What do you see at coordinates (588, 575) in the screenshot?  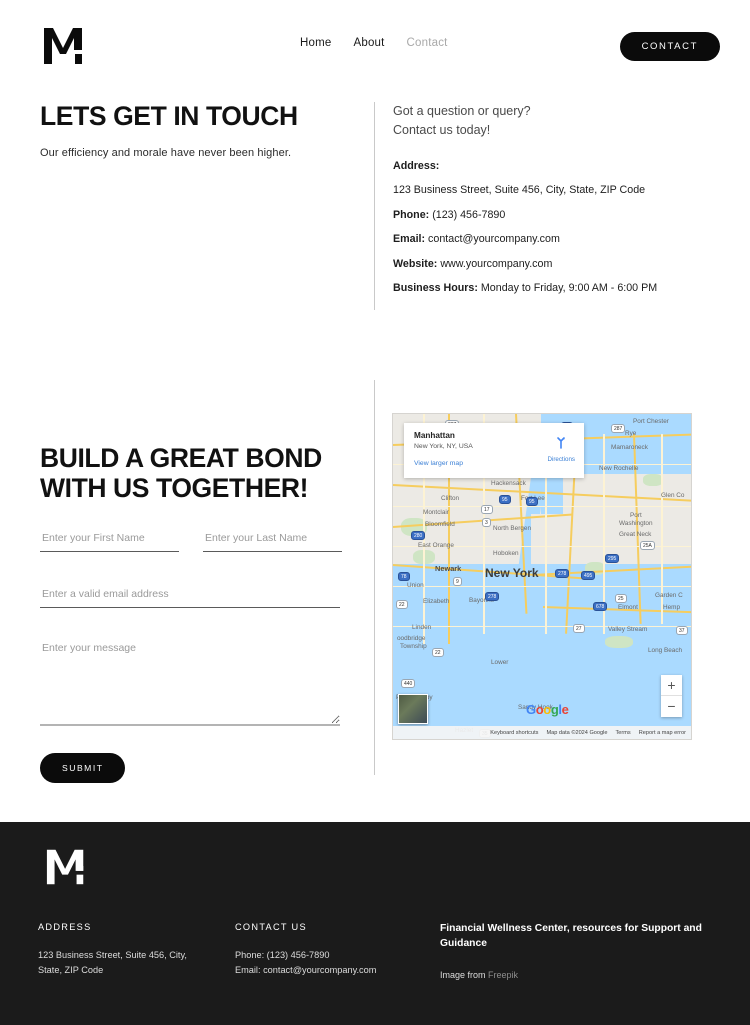 I see `map-route-shield: 495` at bounding box center [588, 575].